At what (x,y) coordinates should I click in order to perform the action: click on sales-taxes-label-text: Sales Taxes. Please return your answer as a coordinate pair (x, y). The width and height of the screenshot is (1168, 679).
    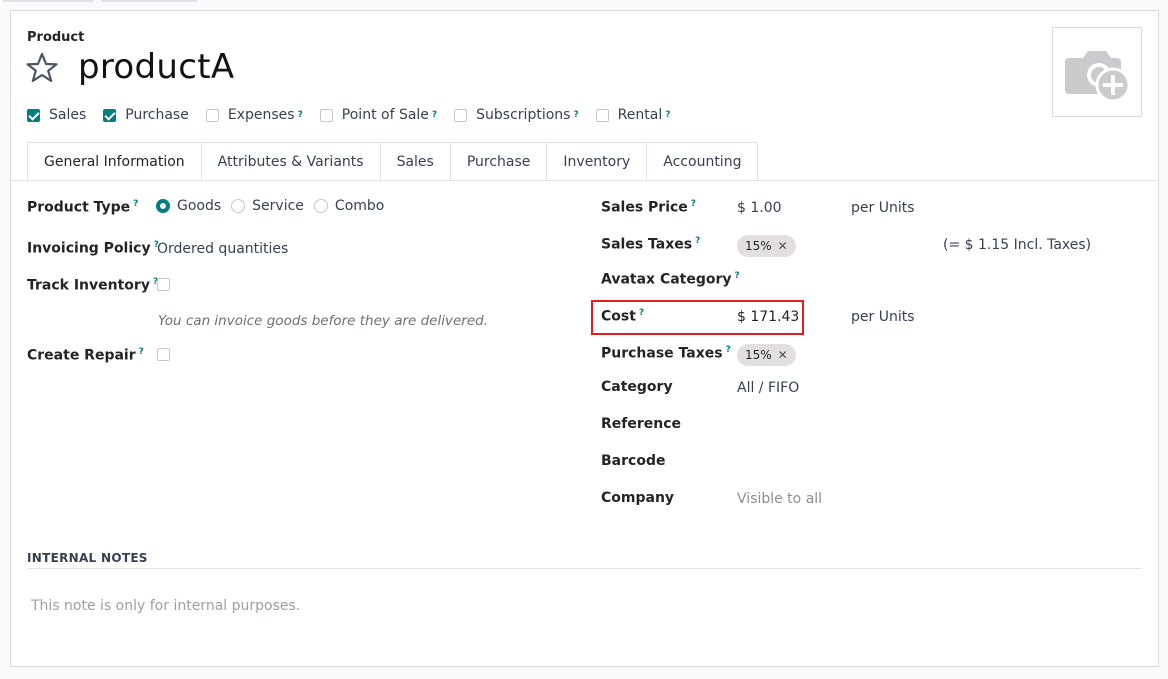
    Looking at the image, I should click on (647, 244).